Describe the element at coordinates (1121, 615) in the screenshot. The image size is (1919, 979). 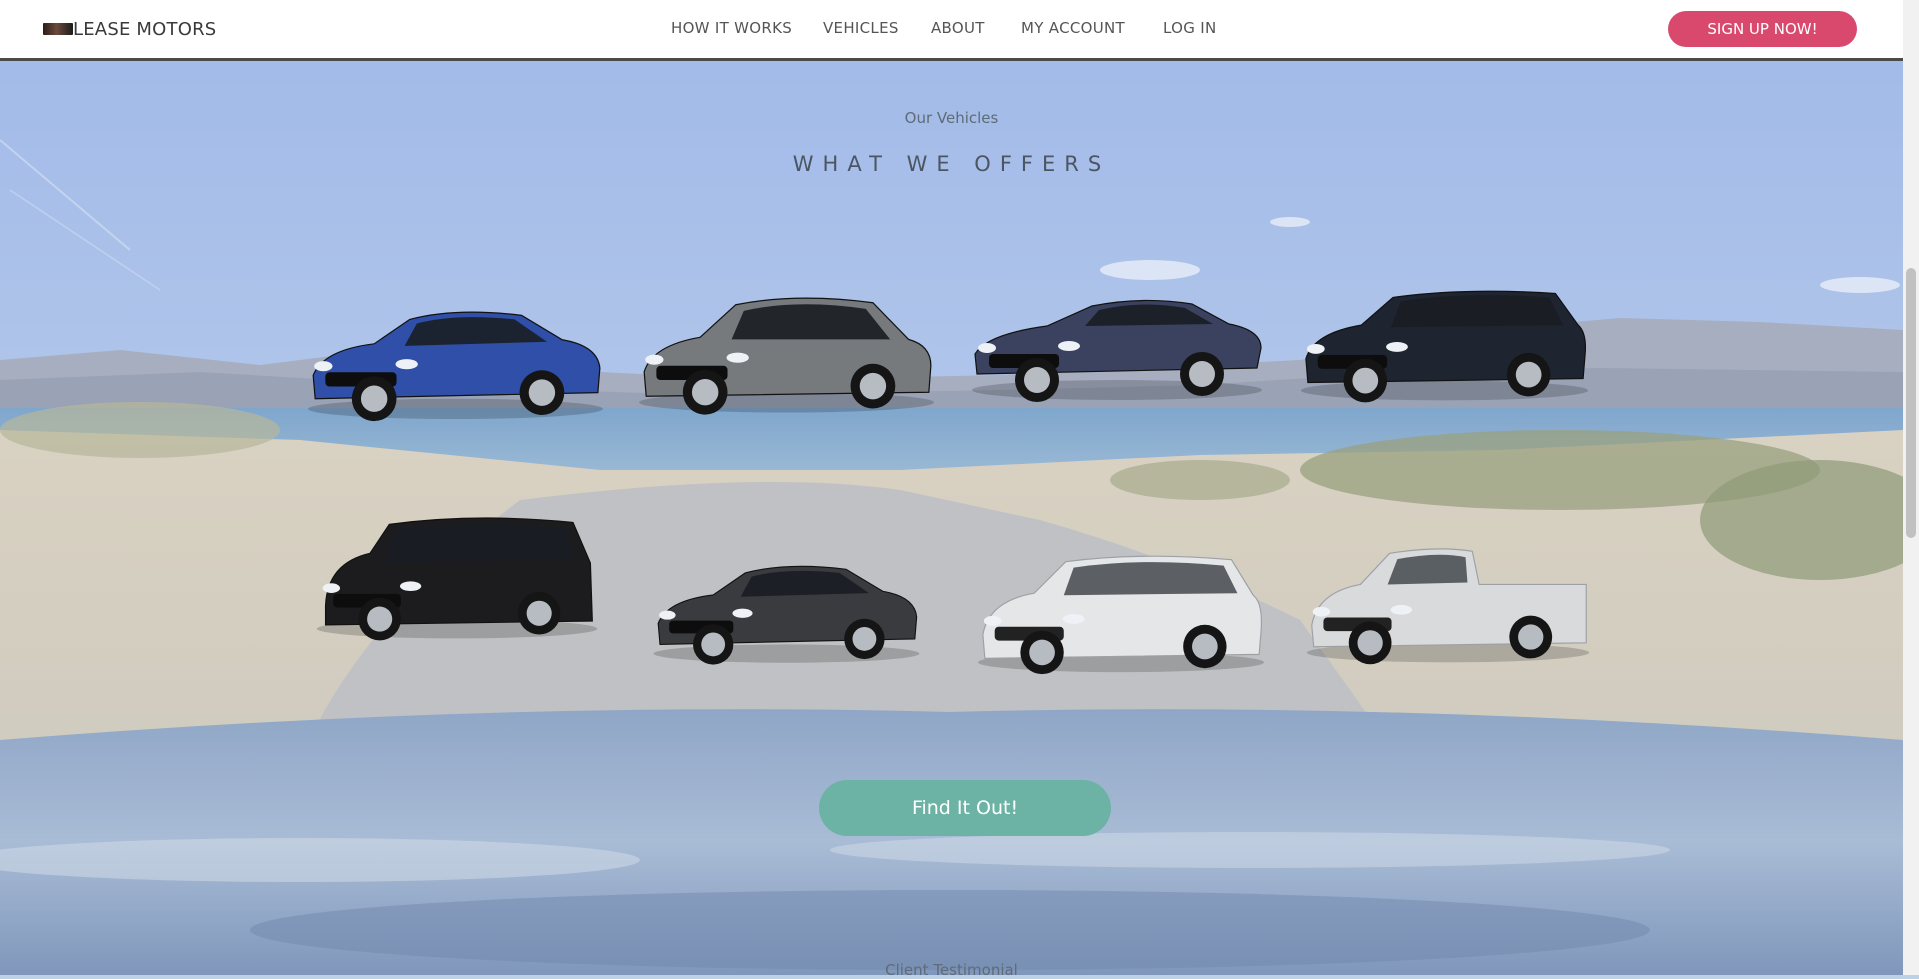
I see `hyundai-suv-image` at that location.